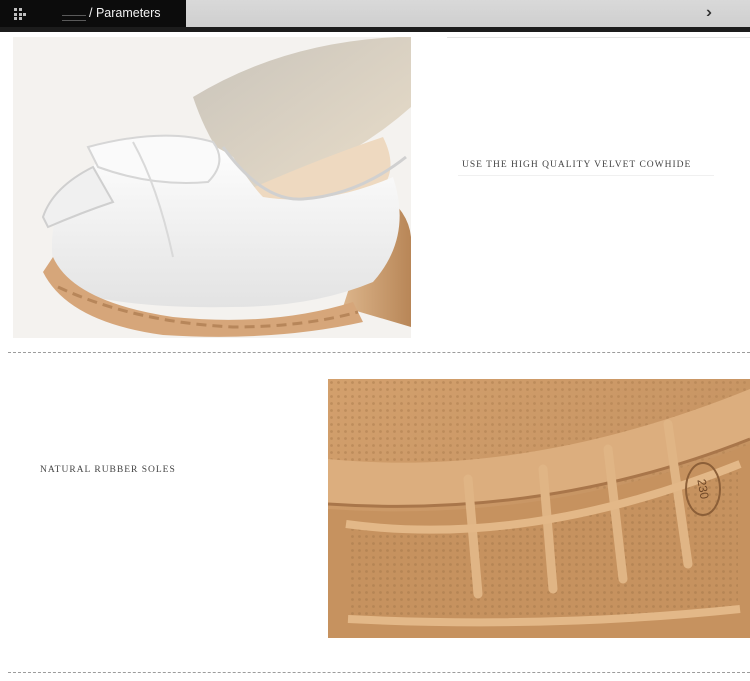 This screenshot has height=681, width=750. Describe the element at coordinates (379, 672) in the screenshot. I see `section-divider-bottom` at that location.